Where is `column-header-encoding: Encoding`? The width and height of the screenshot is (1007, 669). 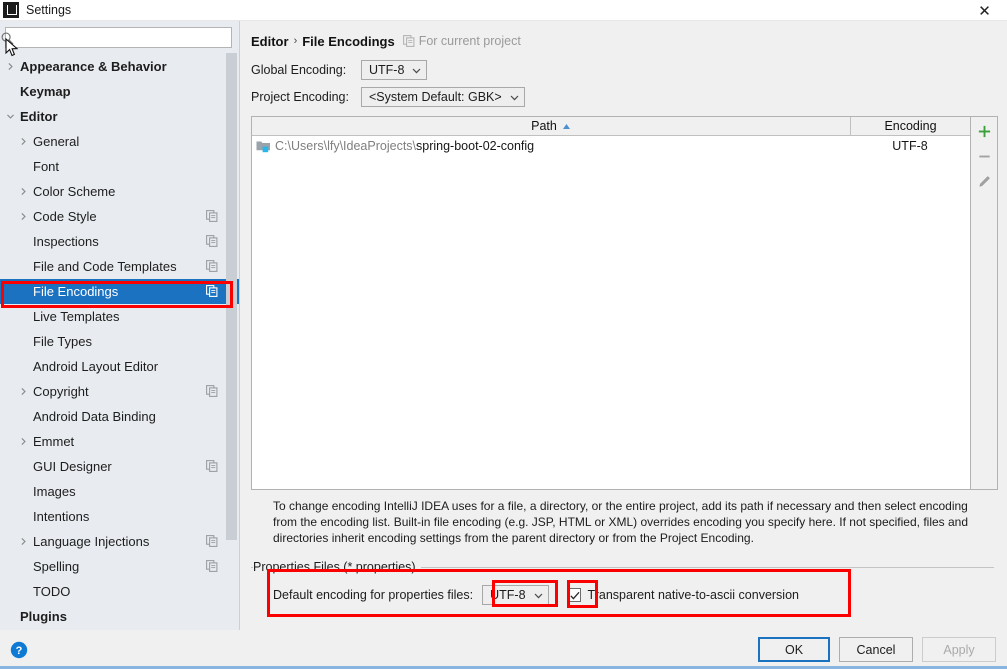 column-header-encoding: Encoding is located at coordinates (910, 126).